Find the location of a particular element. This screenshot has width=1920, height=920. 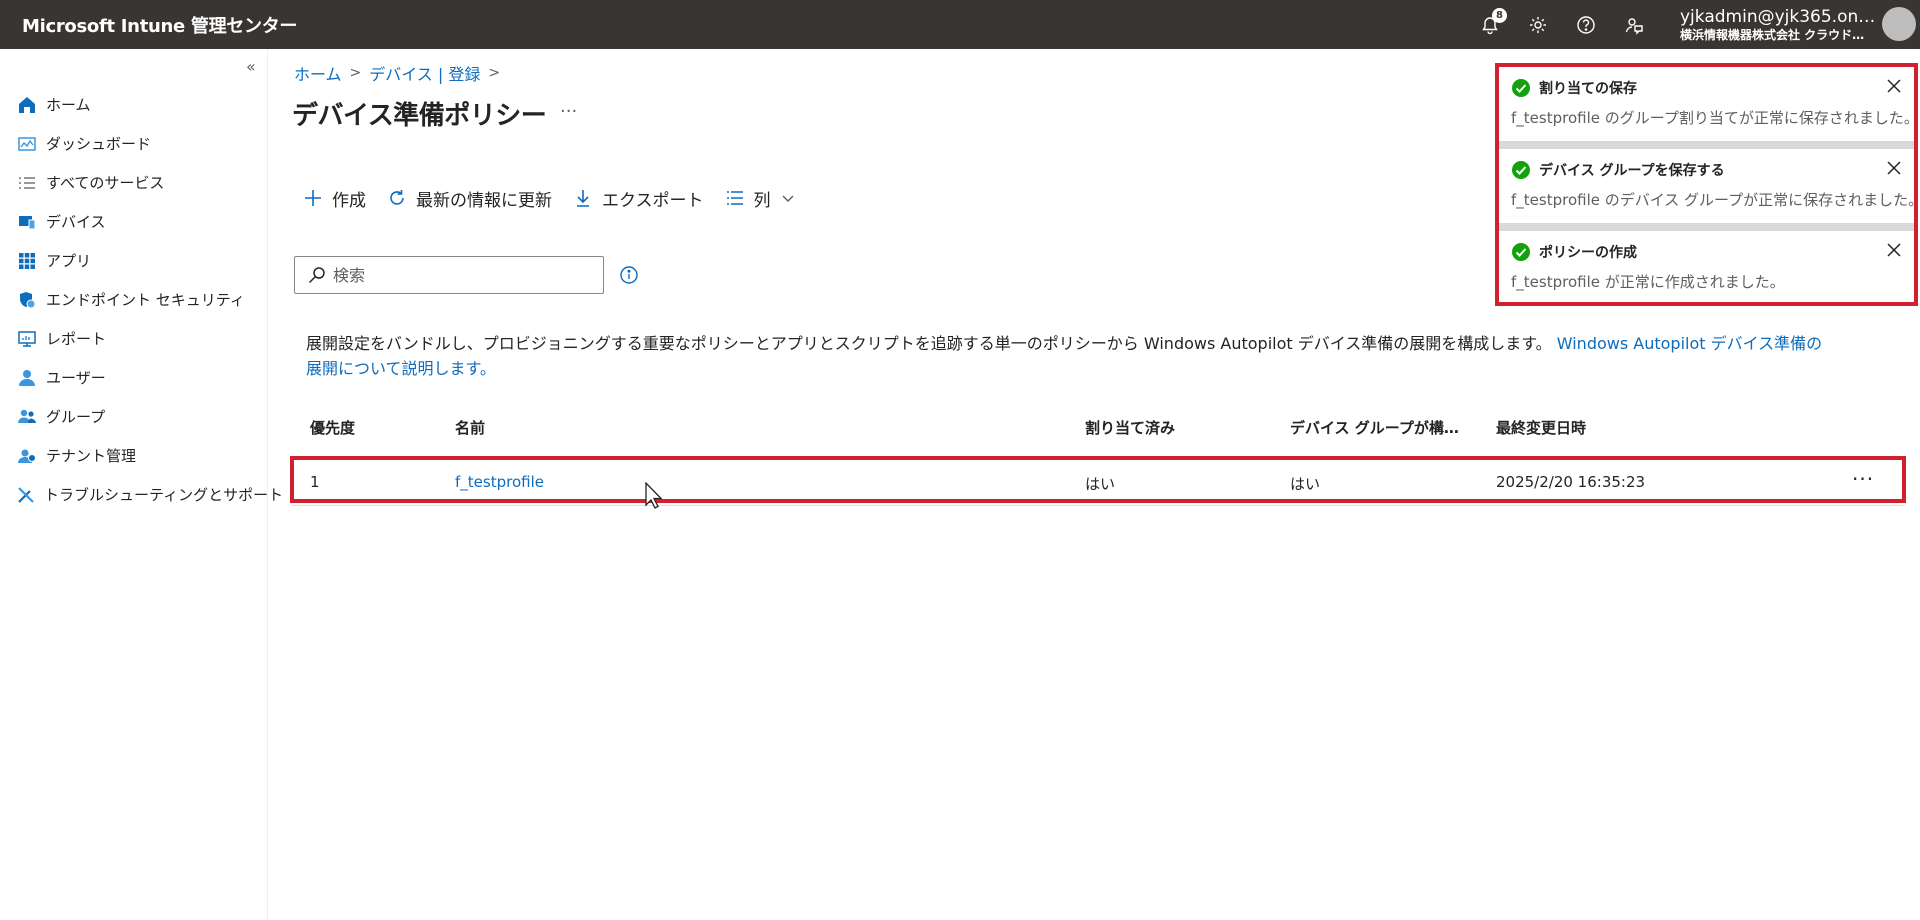

apps-icon is located at coordinates (27, 261).